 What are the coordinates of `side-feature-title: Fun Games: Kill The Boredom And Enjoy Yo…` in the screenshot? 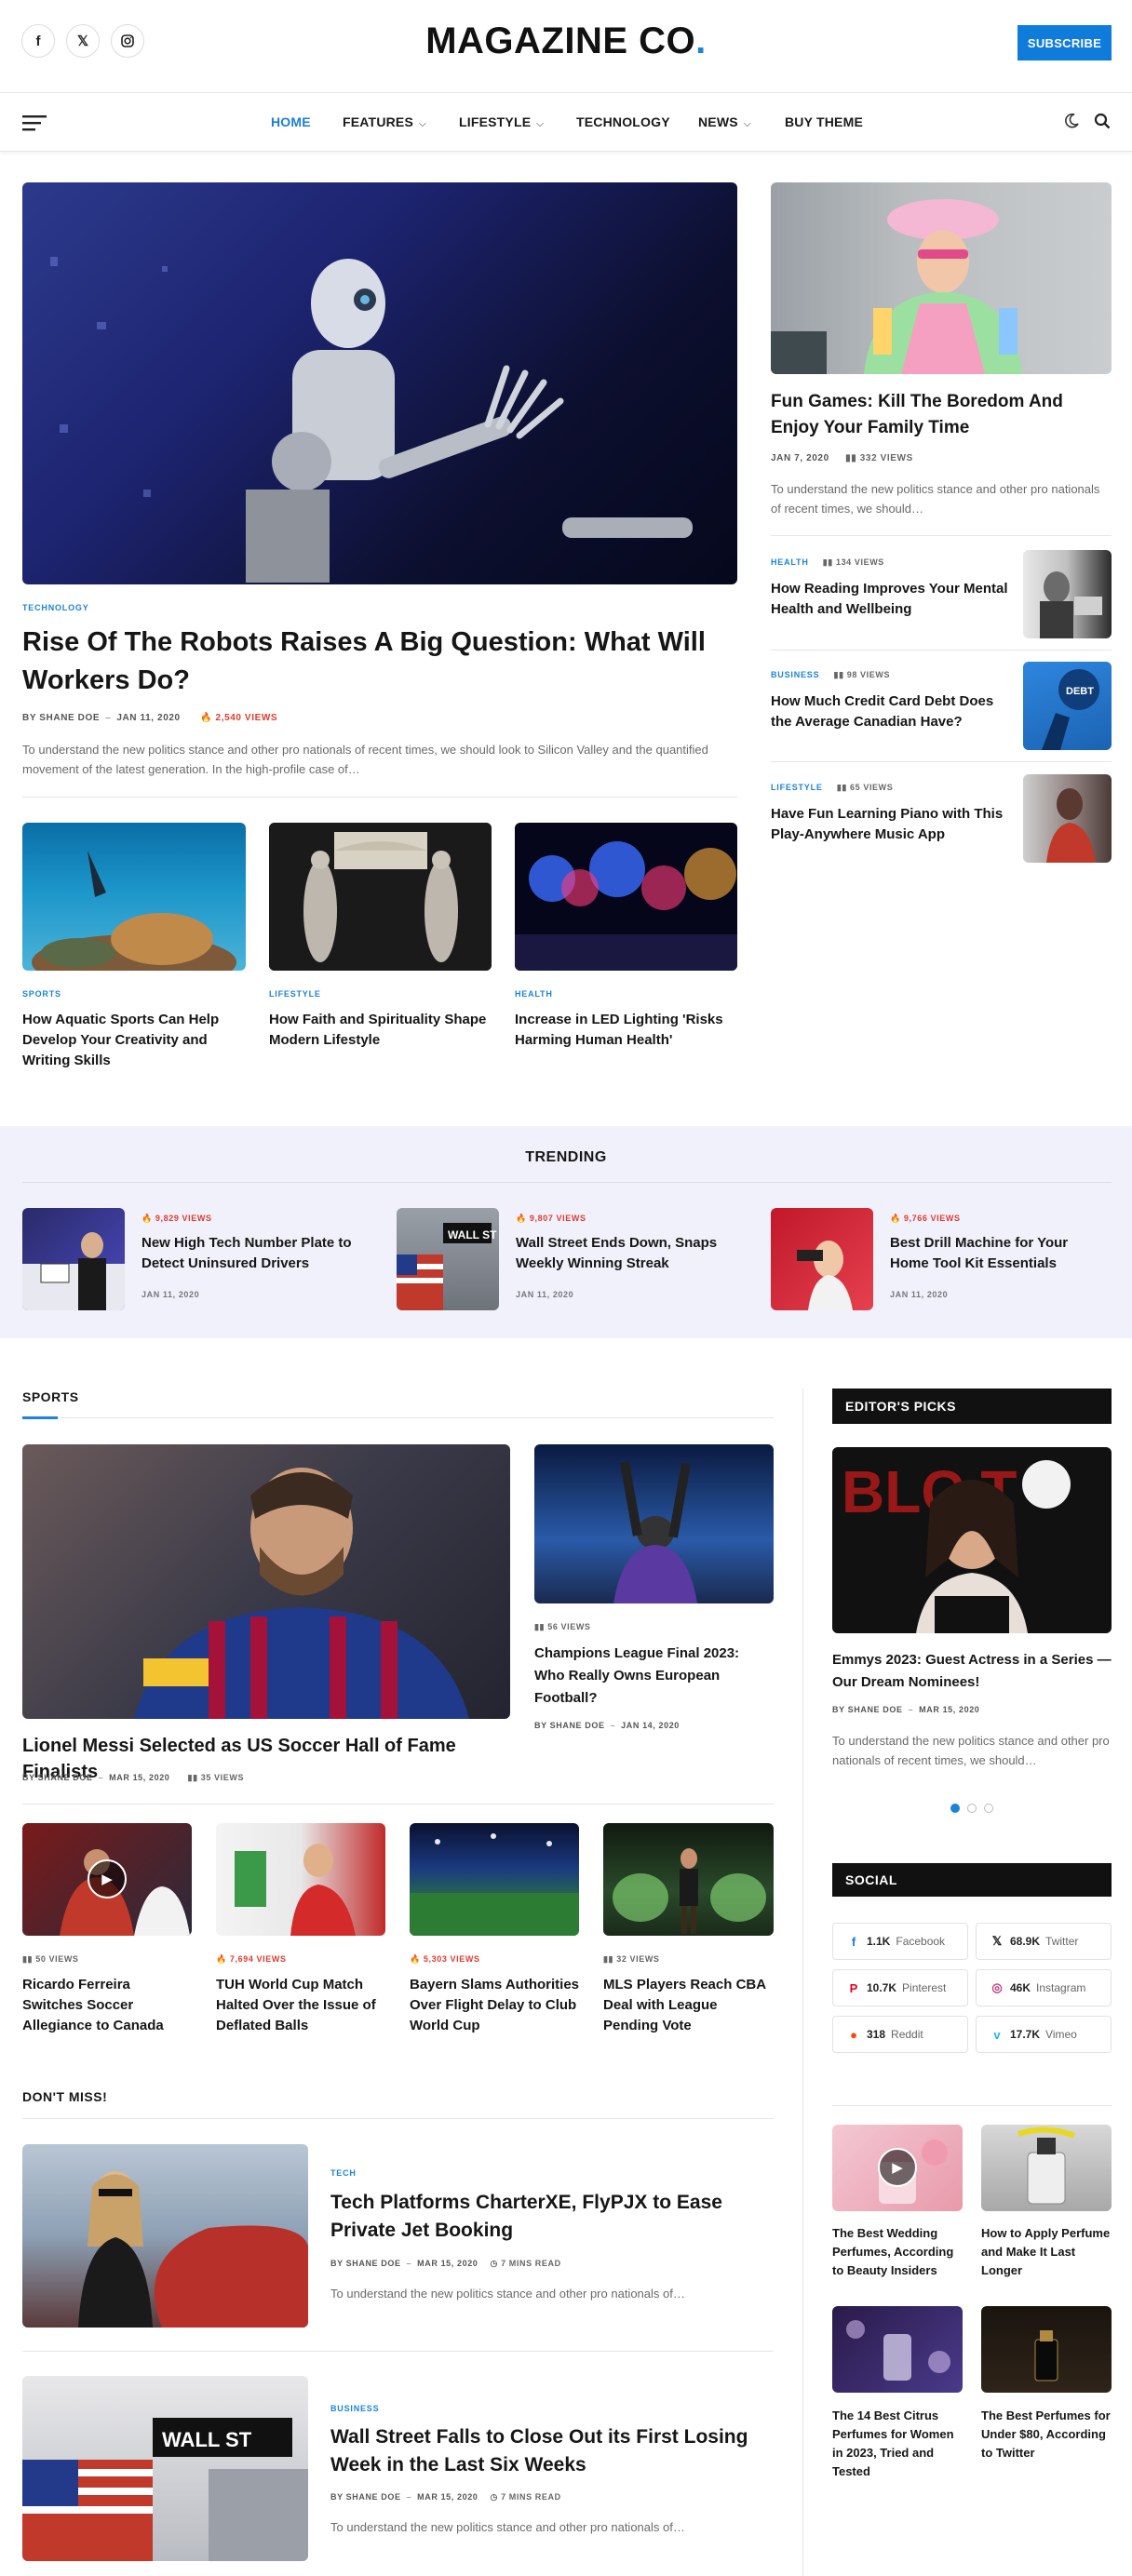 It's located at (942, 415).